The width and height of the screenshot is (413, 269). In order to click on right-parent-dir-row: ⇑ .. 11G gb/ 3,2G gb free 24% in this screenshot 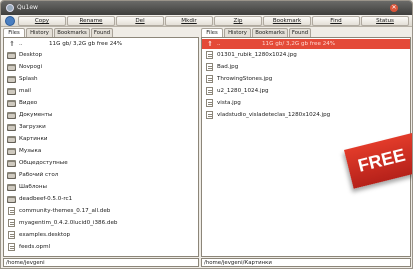, I will do `click(306, 44)`.